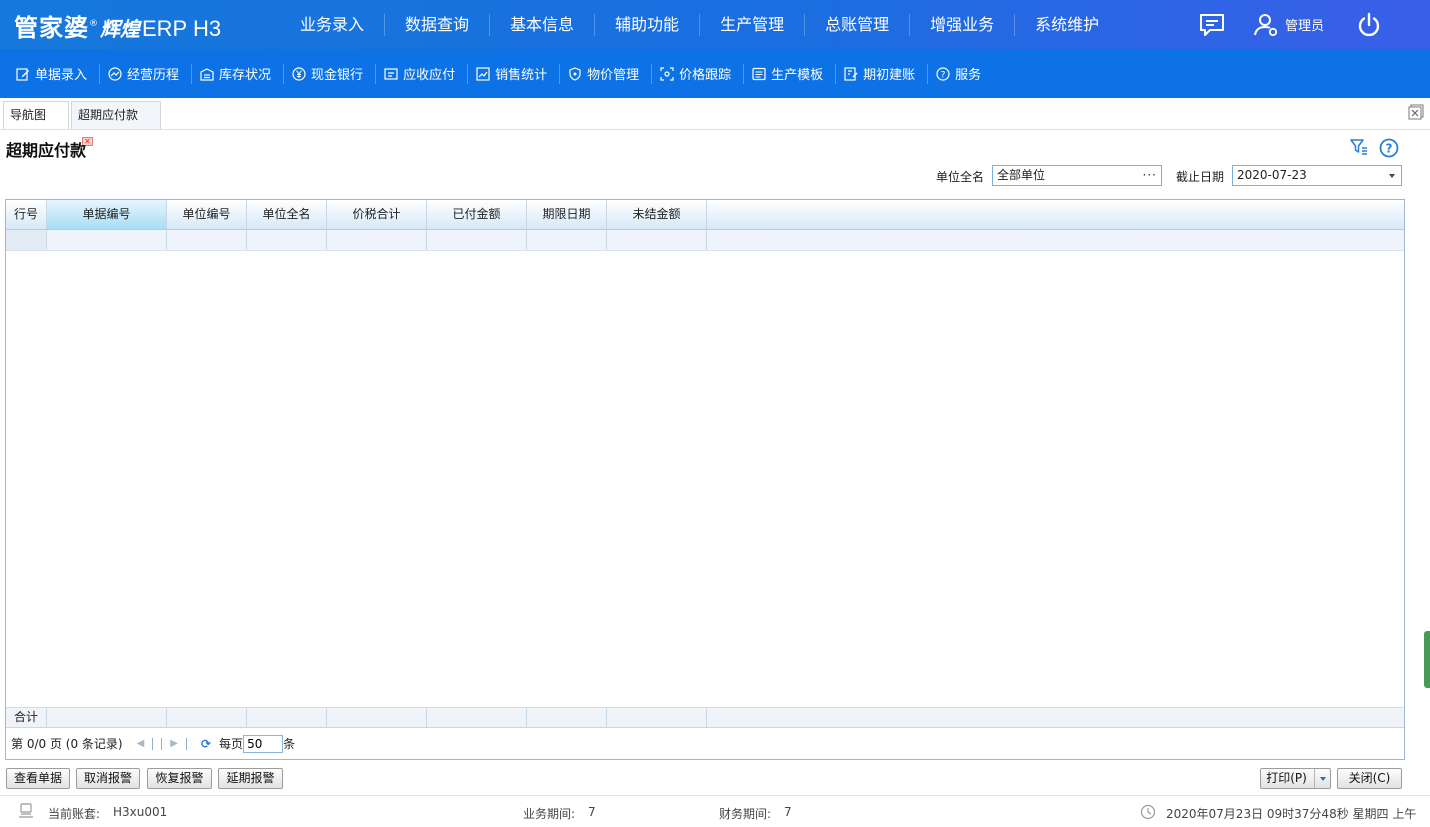 The image size is (1430, 827). I want to click on filter-settings-icon, so click(1359, 147).